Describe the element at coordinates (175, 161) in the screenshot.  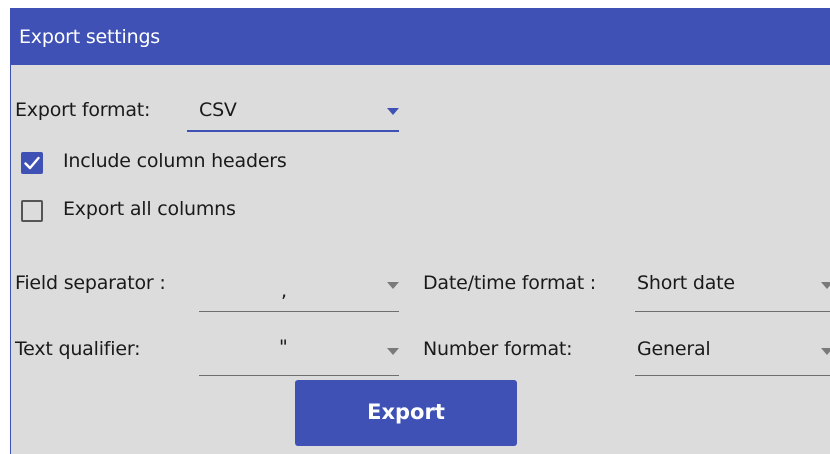
I see `include-headers-label: Include column headers` at that location.